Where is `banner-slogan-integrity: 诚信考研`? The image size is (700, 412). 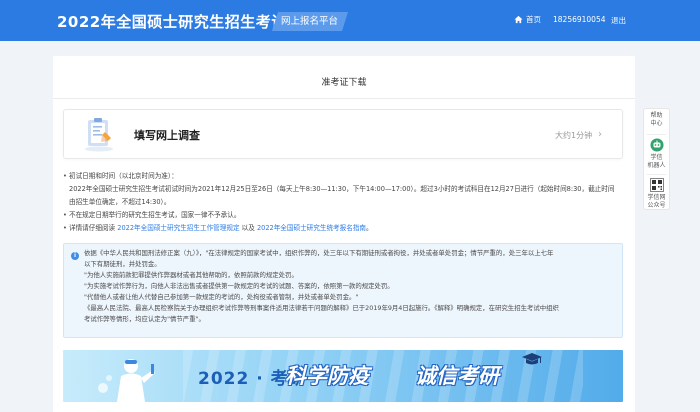
banner-slogan-integrity: 诚信考研 is located at coordinates (457, 376).